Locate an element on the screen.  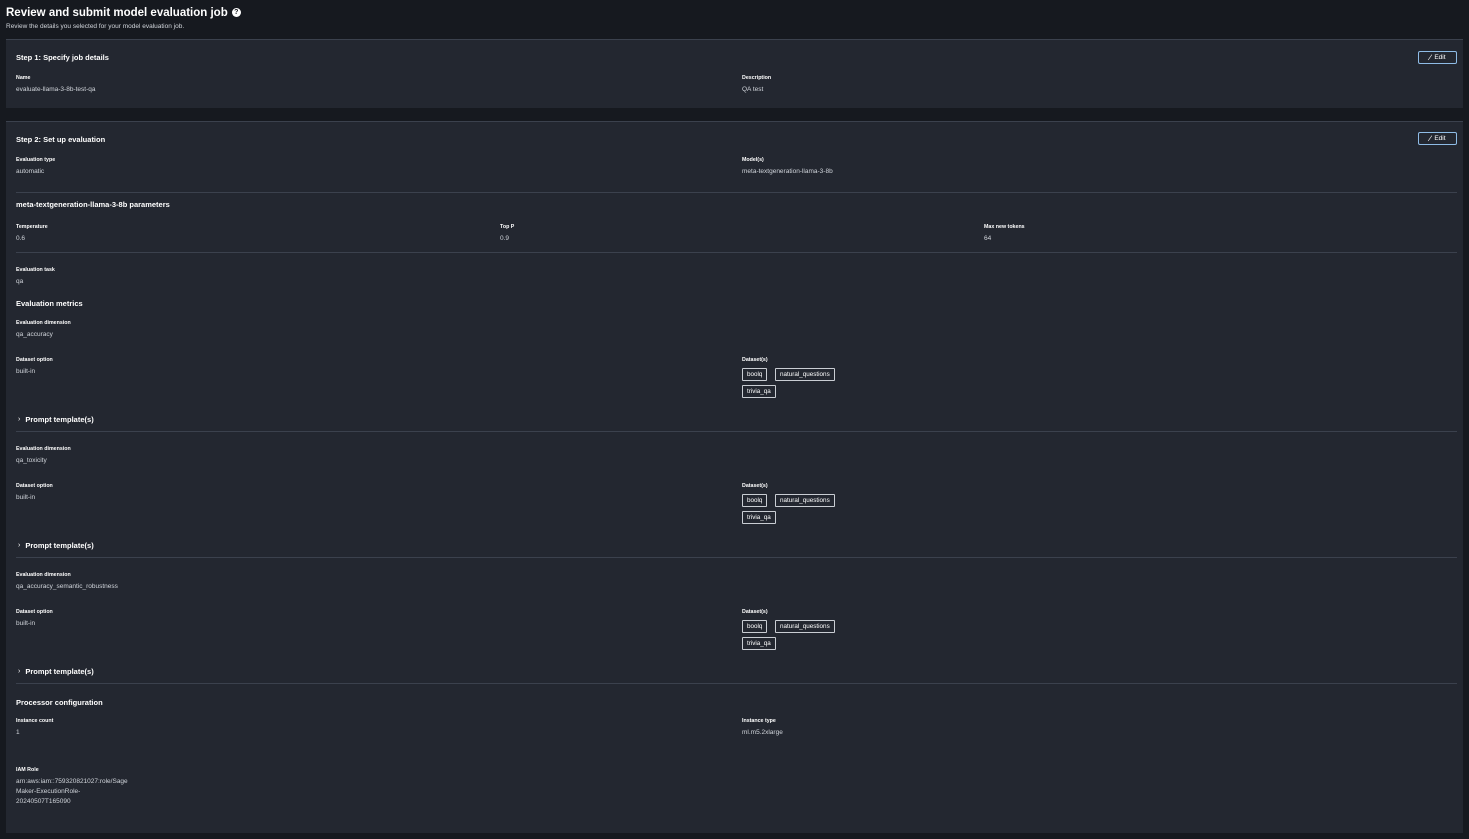
instance-count-value: 1 is located at coordinates (18, 732).